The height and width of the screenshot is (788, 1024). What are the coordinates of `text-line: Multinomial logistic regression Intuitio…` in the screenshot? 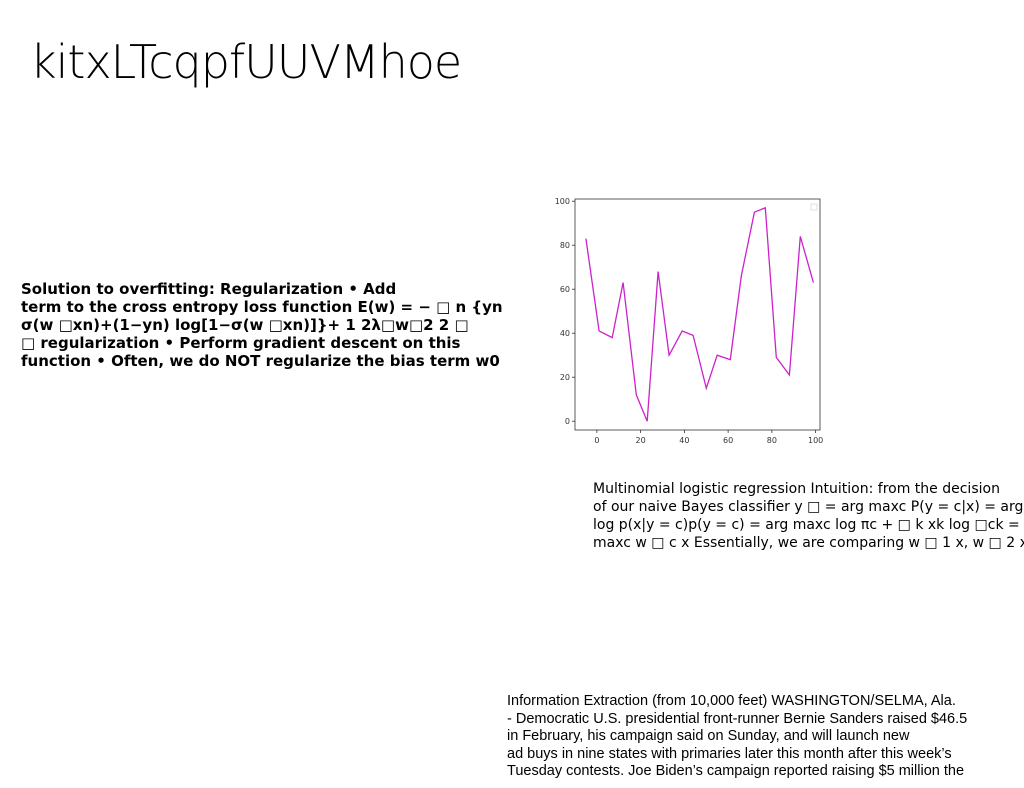 It's located at (796, 489).